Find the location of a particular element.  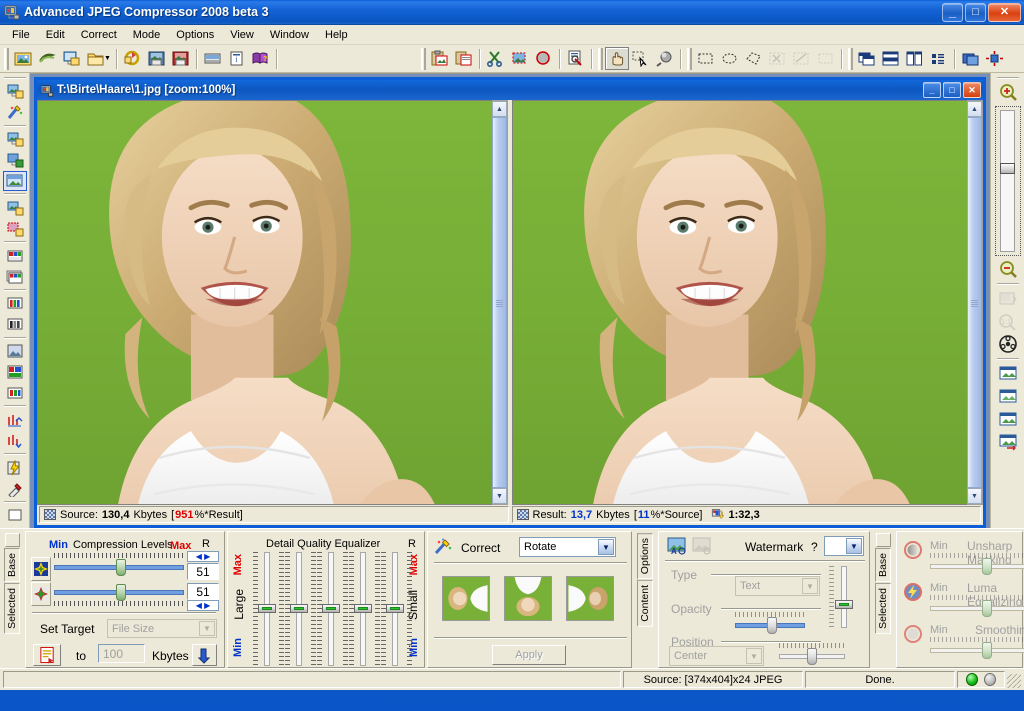

open-image-side-icon is located at coordinates (15, 91).